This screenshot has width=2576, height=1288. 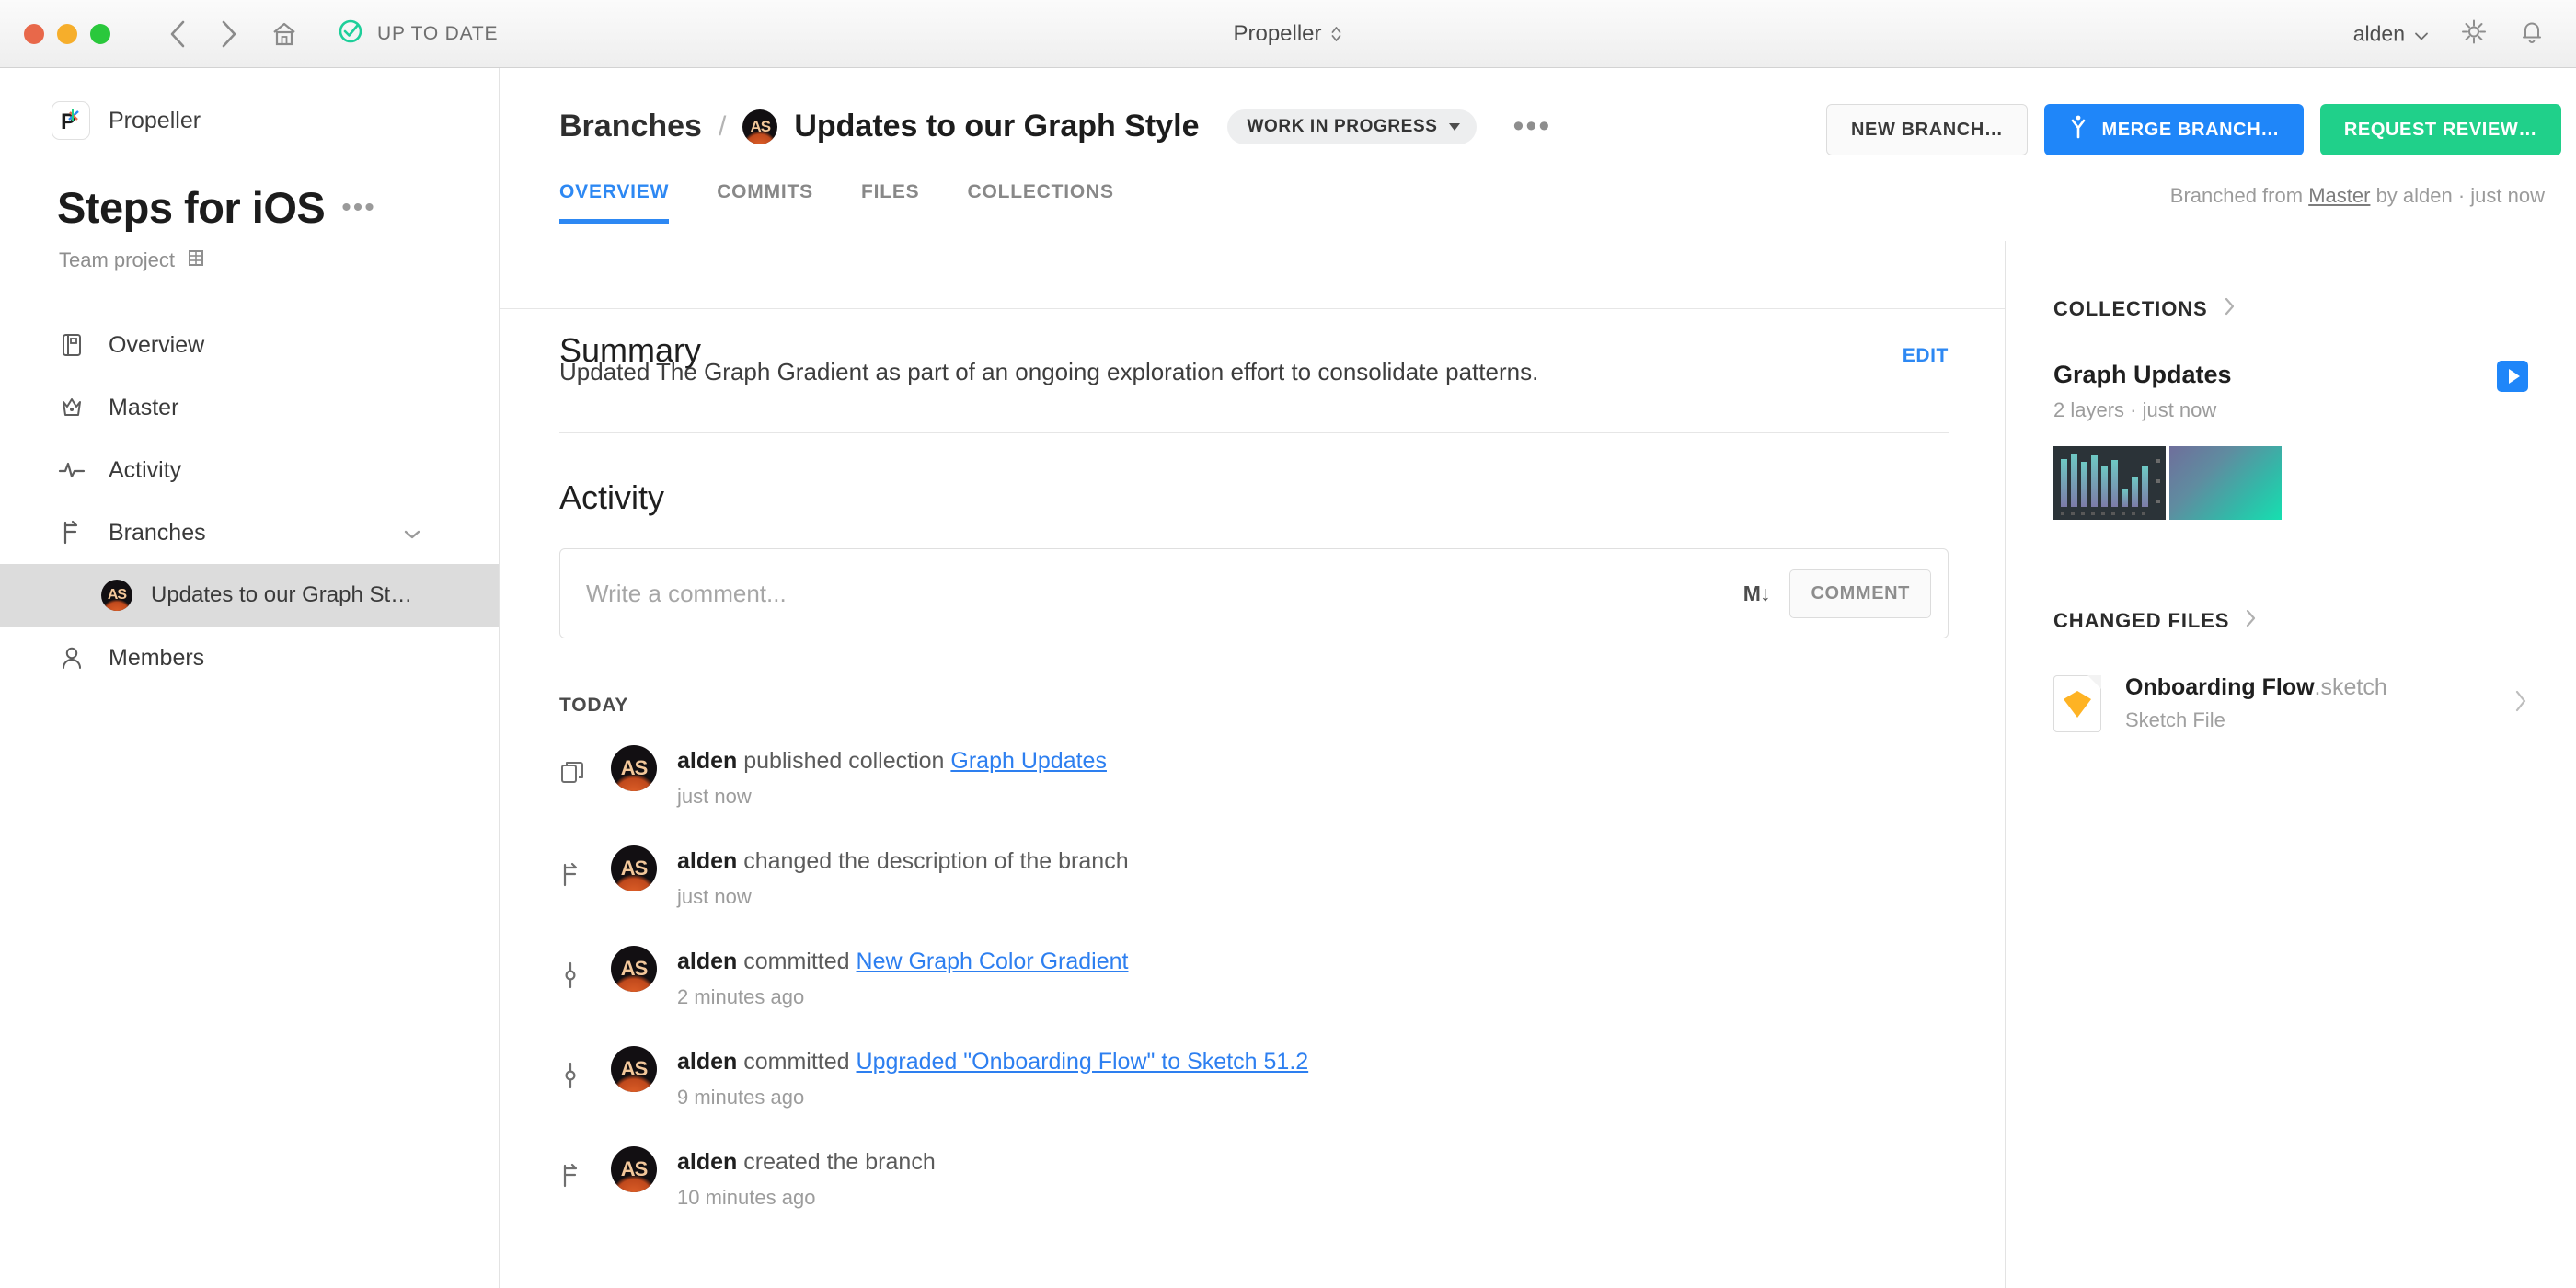 What do you see at coordinates (594, 705) in the screenshot?
I see `activity-day-label: TODAY` at bounding box center [594, 705].